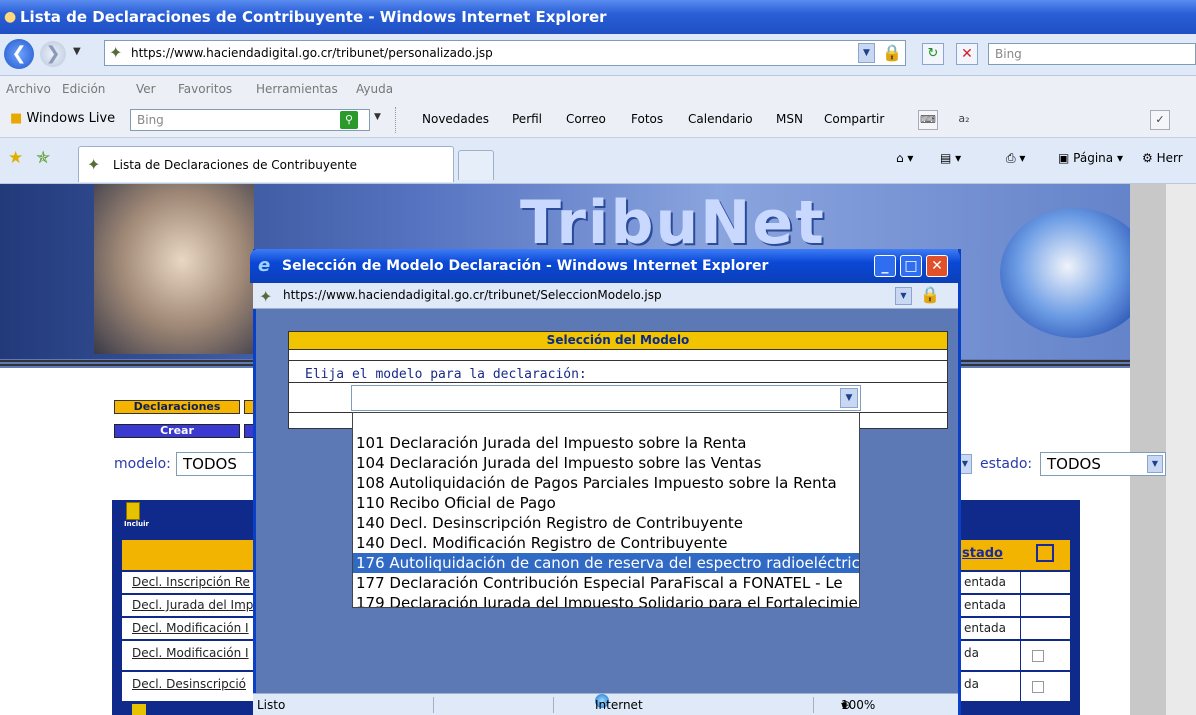 This screenshot has height=715, width=1196. What do you see at coordinates (1074, 464) in the screenshot?
I see `estado-select-value: TODOS` at bounding box center [1074, 464].